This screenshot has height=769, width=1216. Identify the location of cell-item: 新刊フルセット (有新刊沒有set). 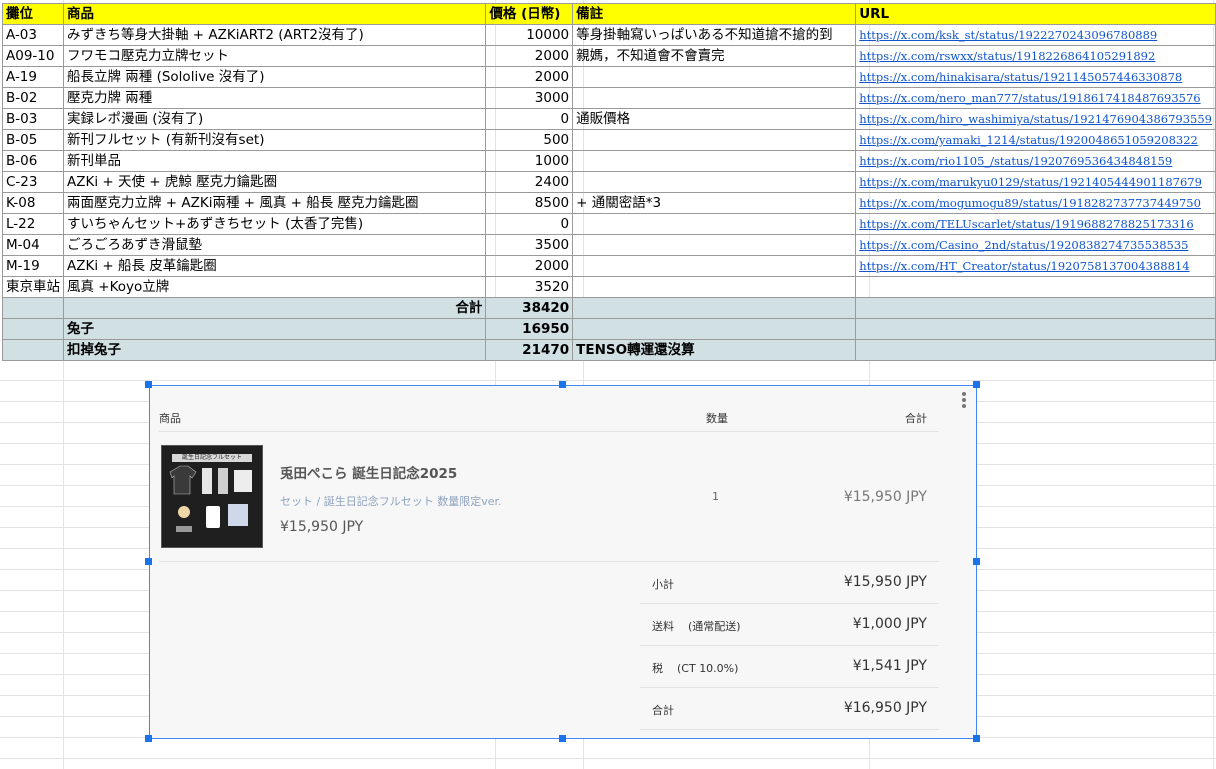
(274, 140).